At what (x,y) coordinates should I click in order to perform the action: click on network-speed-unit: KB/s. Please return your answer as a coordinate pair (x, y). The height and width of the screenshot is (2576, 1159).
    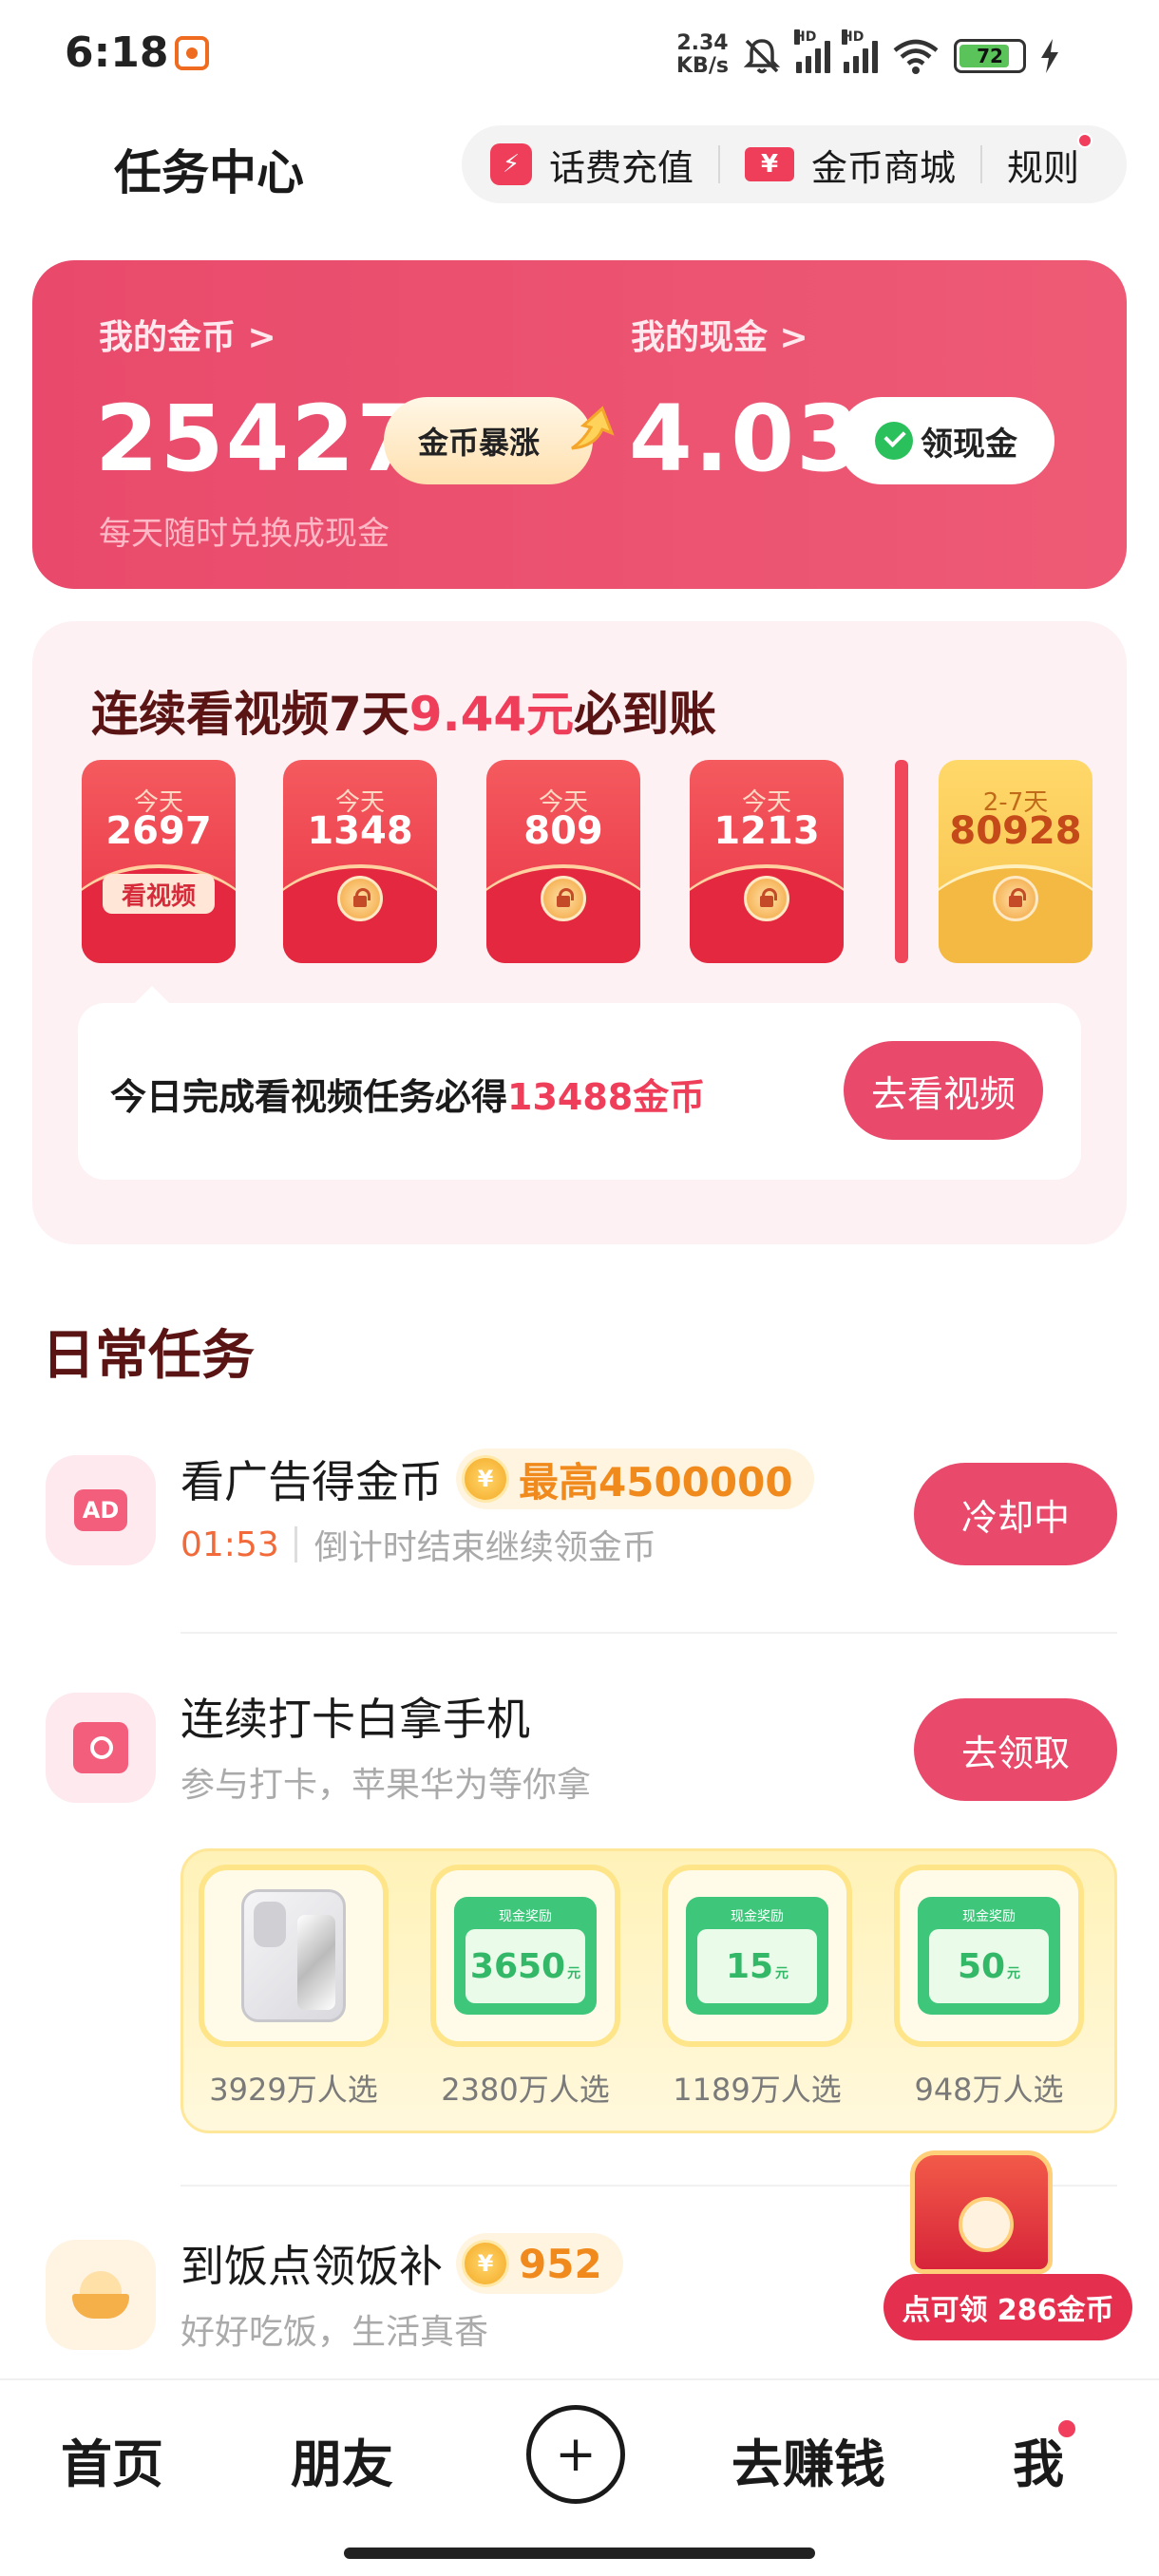
    Looking at the image, I should click on (702, 66).